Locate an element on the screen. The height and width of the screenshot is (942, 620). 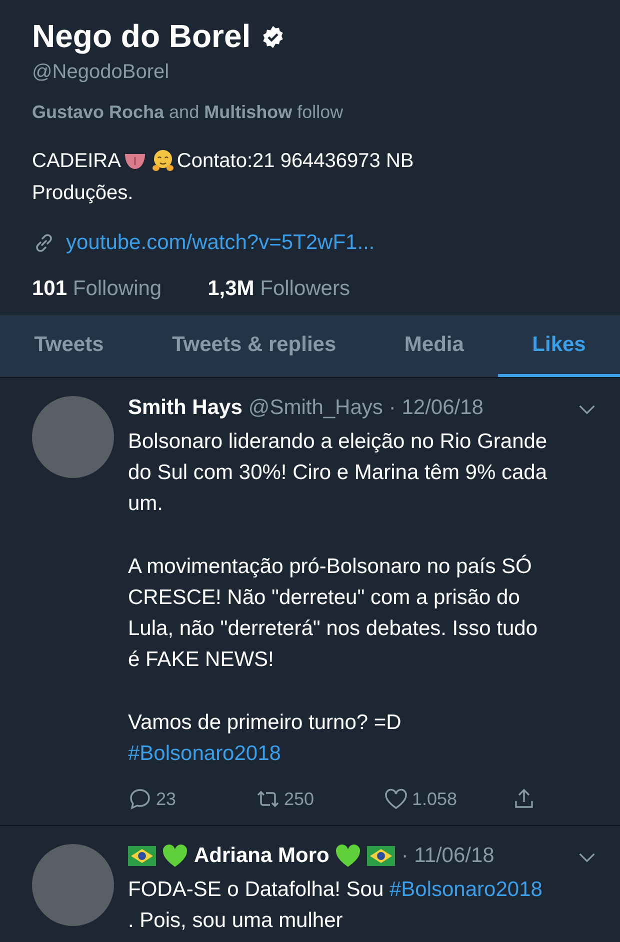
reply-count: 23 is located at coordinates (166, 799).